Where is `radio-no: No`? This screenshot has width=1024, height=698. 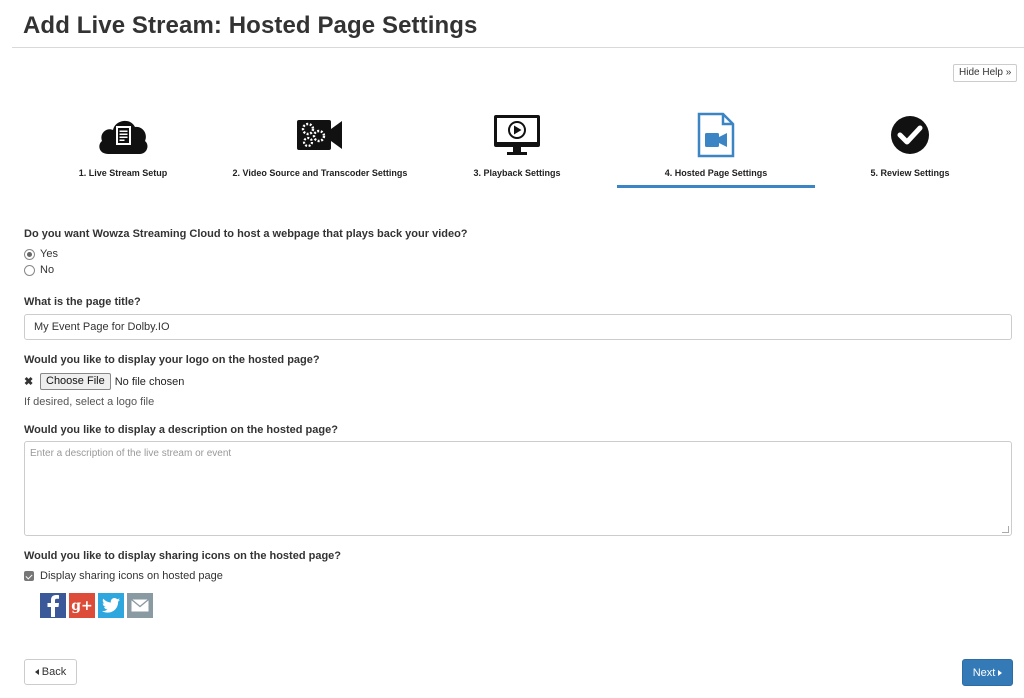 radio-no: No is located at coordinates (39, 270).